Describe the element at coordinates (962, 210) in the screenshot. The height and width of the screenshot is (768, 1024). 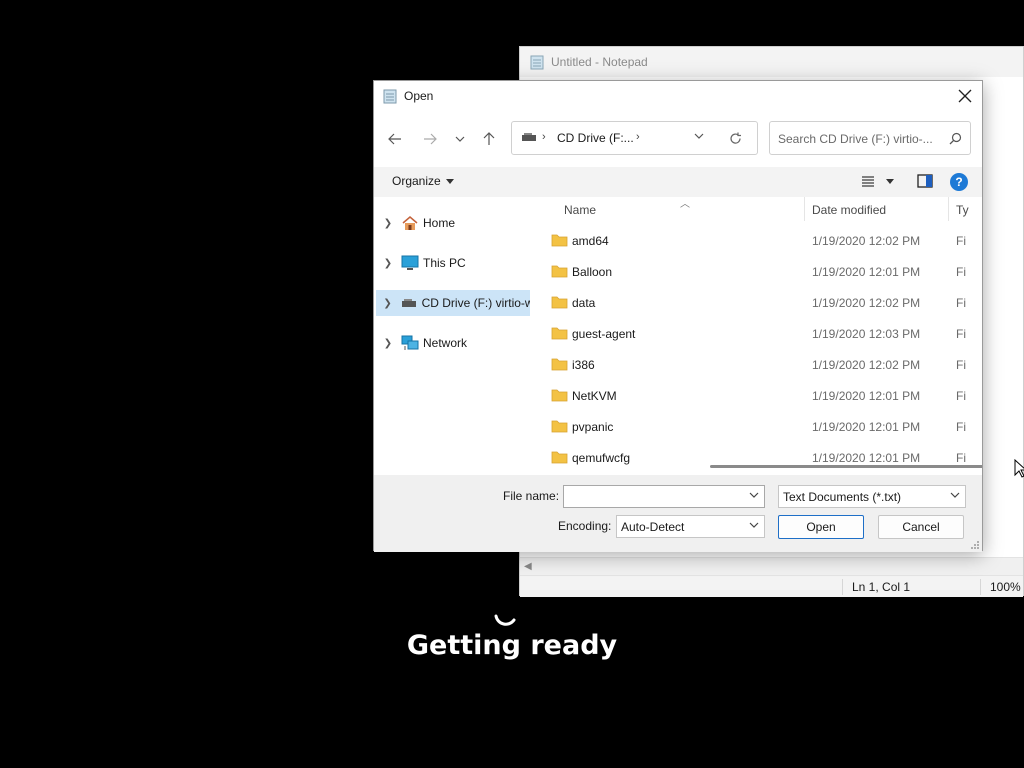
I see `column-header-type: Ty` at that location.